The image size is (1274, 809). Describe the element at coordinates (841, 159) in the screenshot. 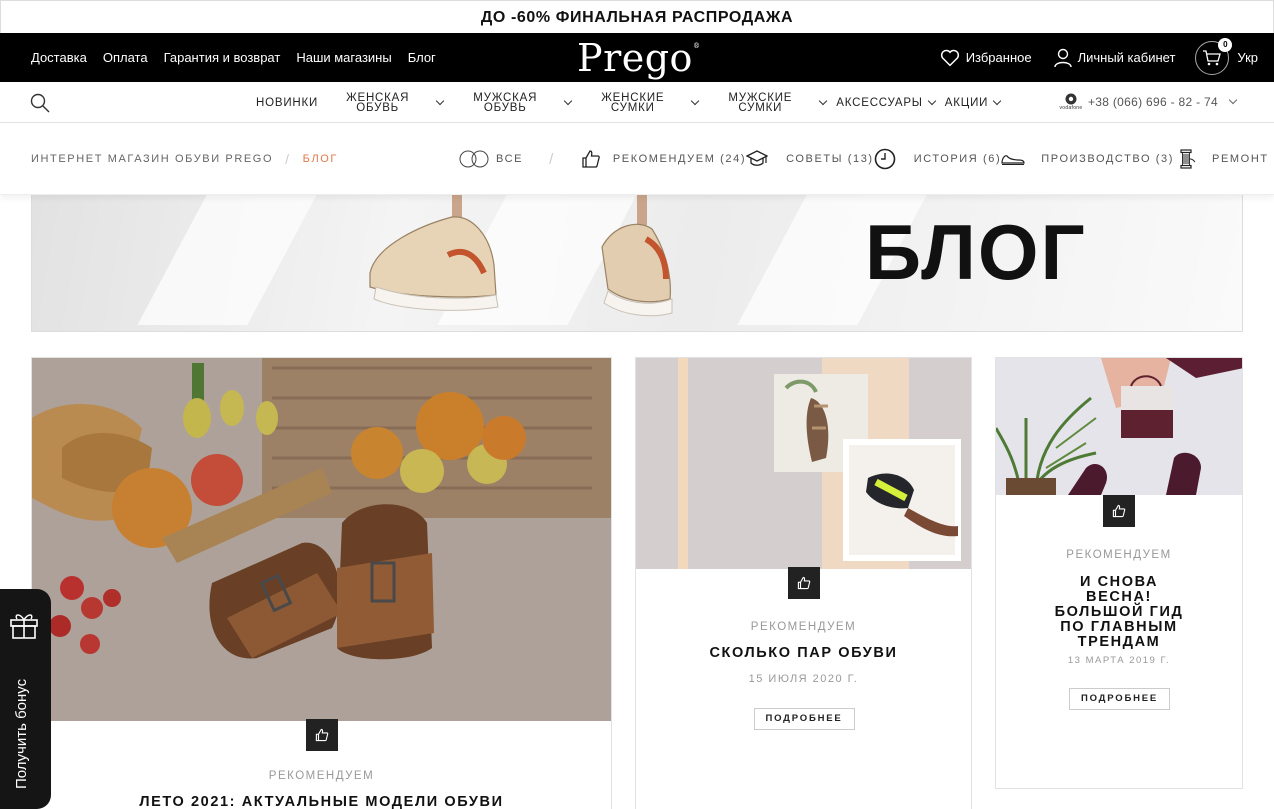

I see `filter-tips: СОВЕТЫ (13)` at that location.